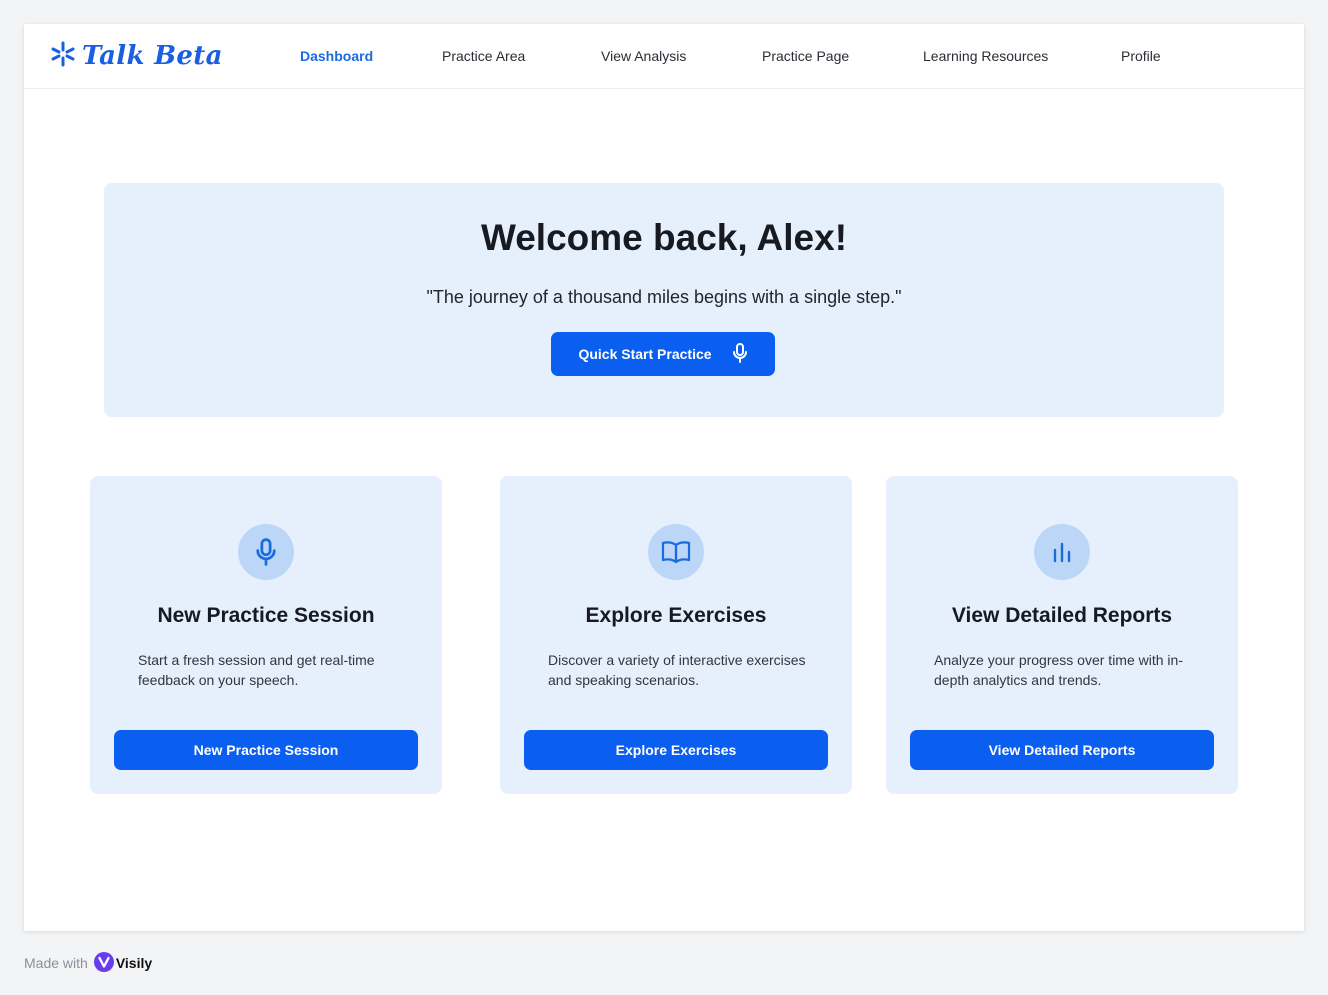 This screenshot has width=1328, height=995. Describe the element at coordinates (1062, 615) in the screenshot. I see `card-title: View Detailed Reports` at that location.